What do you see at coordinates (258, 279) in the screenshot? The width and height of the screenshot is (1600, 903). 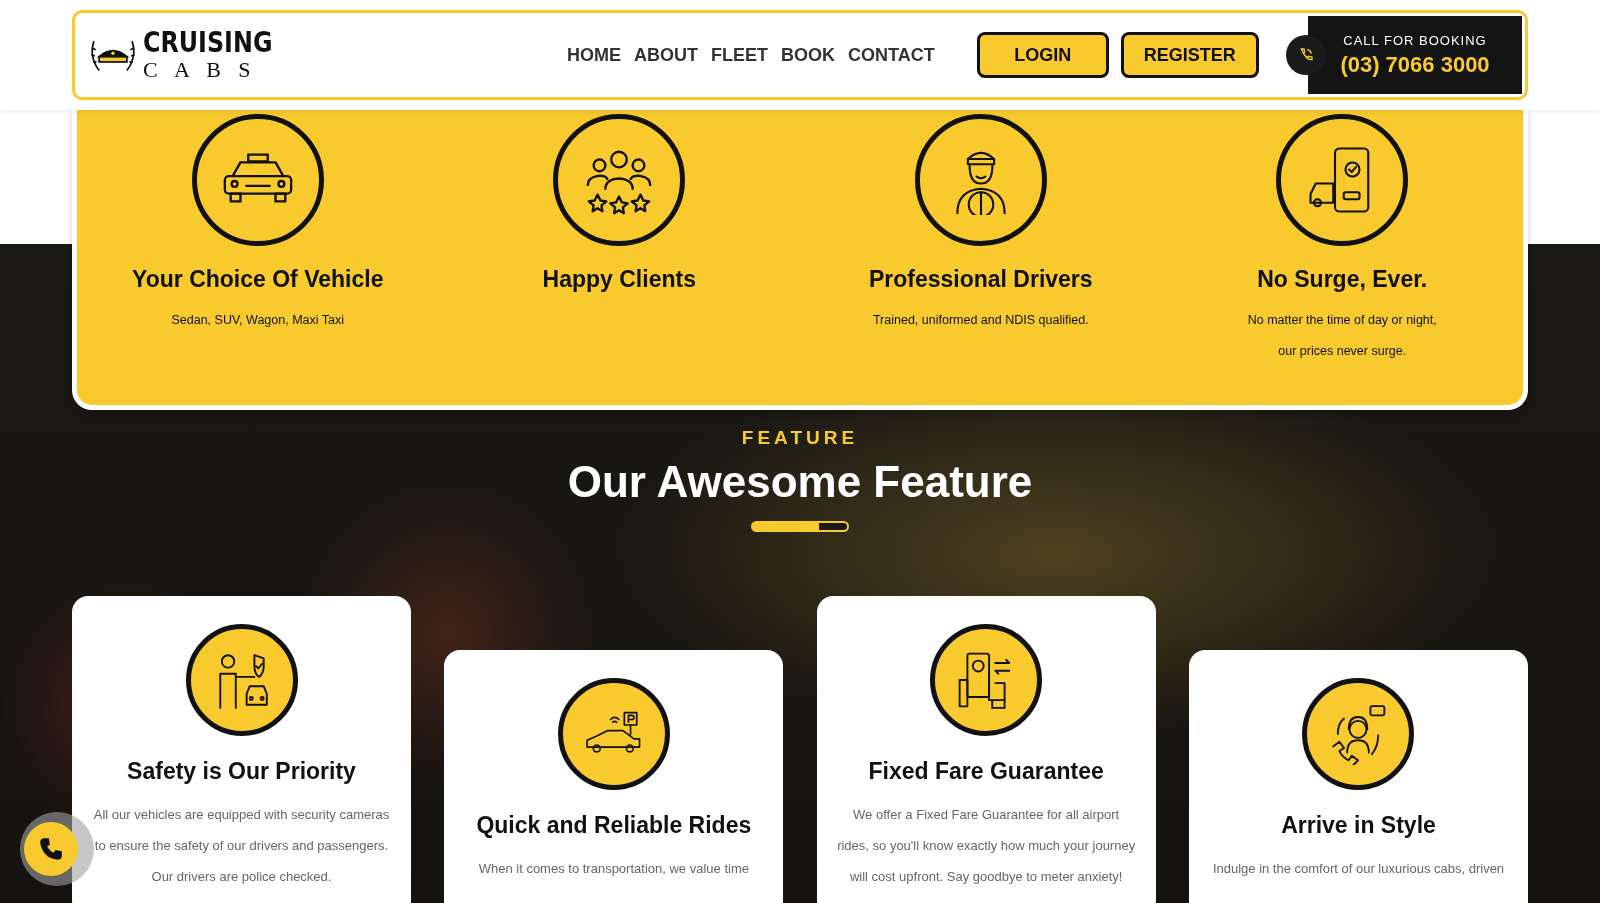 I see `stat-title: Your Choice Of Vehicle` at bounding box center [258, 279].